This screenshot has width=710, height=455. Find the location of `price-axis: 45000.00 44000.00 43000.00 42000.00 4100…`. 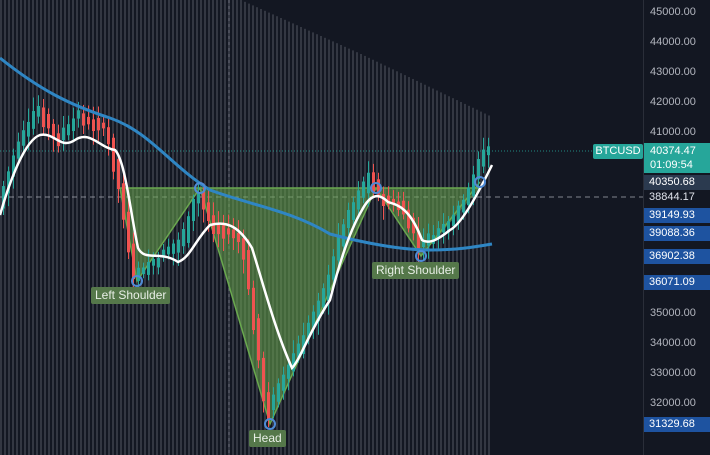

price-axis: 45000.00 44000.00 43000.00 42000.00 4100… is located at coordinates (676, 227).